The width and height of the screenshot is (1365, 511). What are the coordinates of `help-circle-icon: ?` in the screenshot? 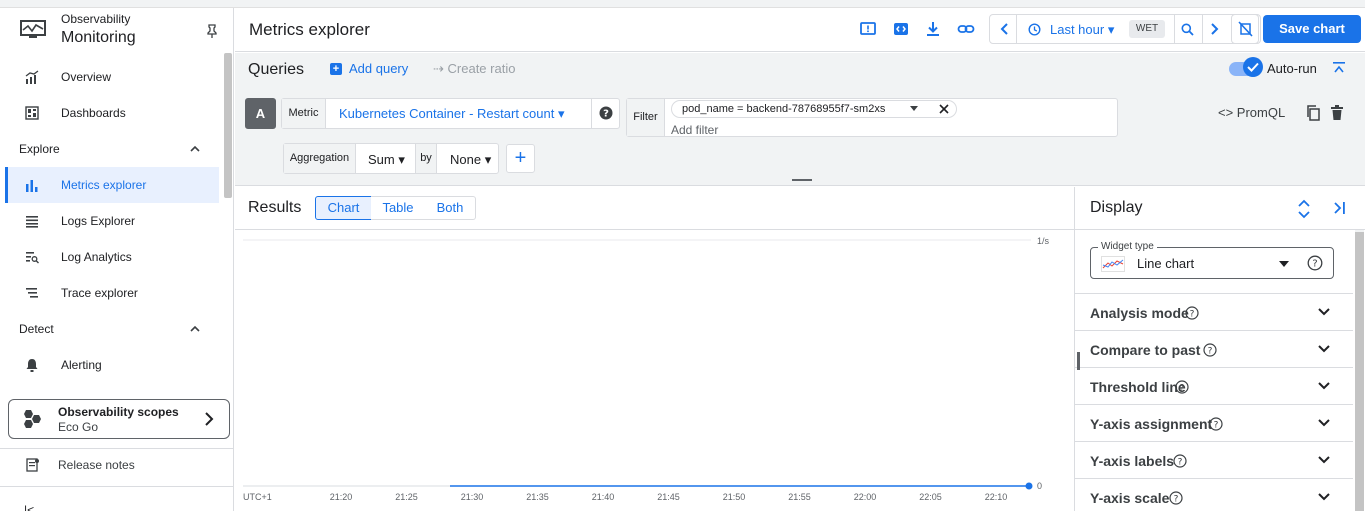 It's located at (606, 113).